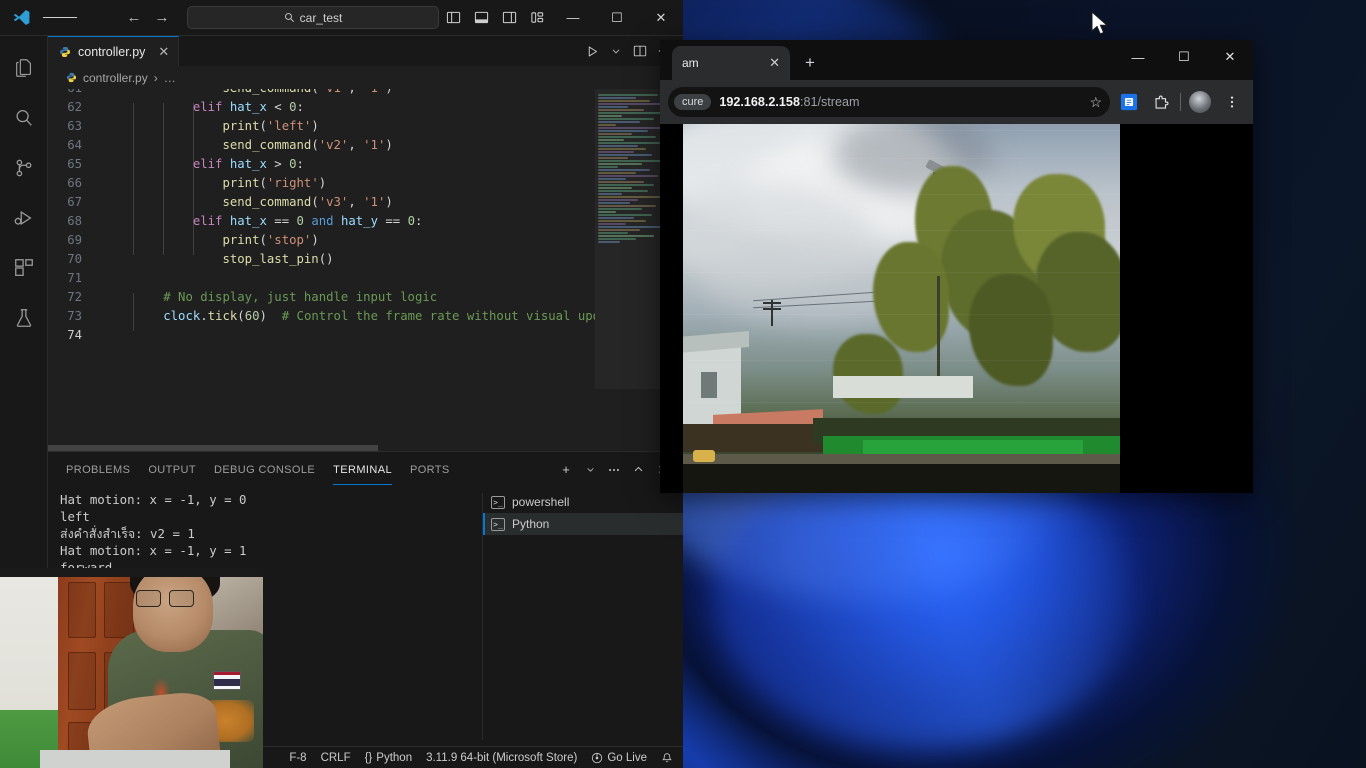 The width and height of the screenshot is (1366, 768). Describe the element at coordinates (98, 469) in the screenshot. I see `panel-tab-problems: PROBLEMS` at that location.